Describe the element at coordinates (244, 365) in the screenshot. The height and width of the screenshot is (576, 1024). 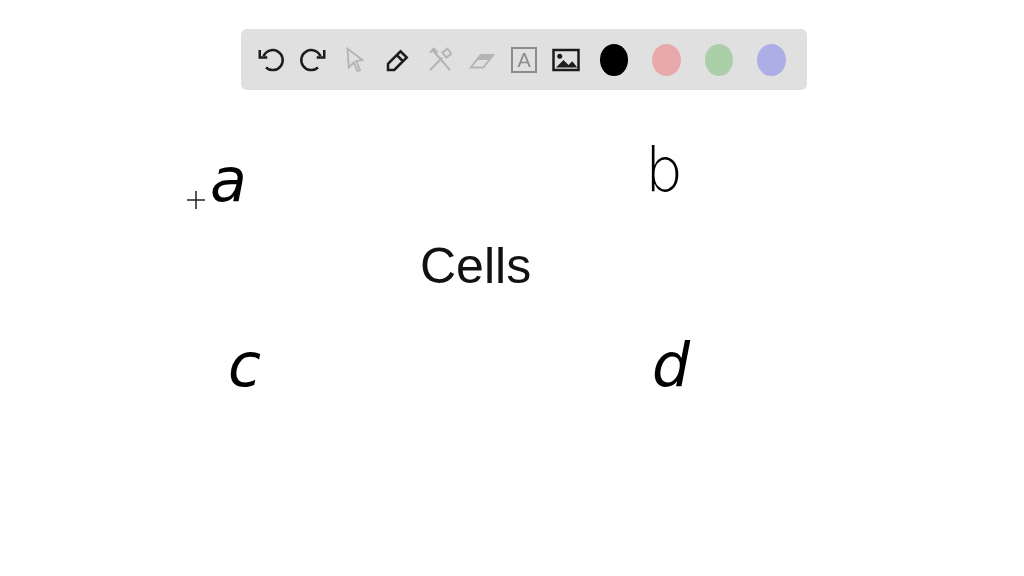
I see `handwritten-letter: c` at that location.